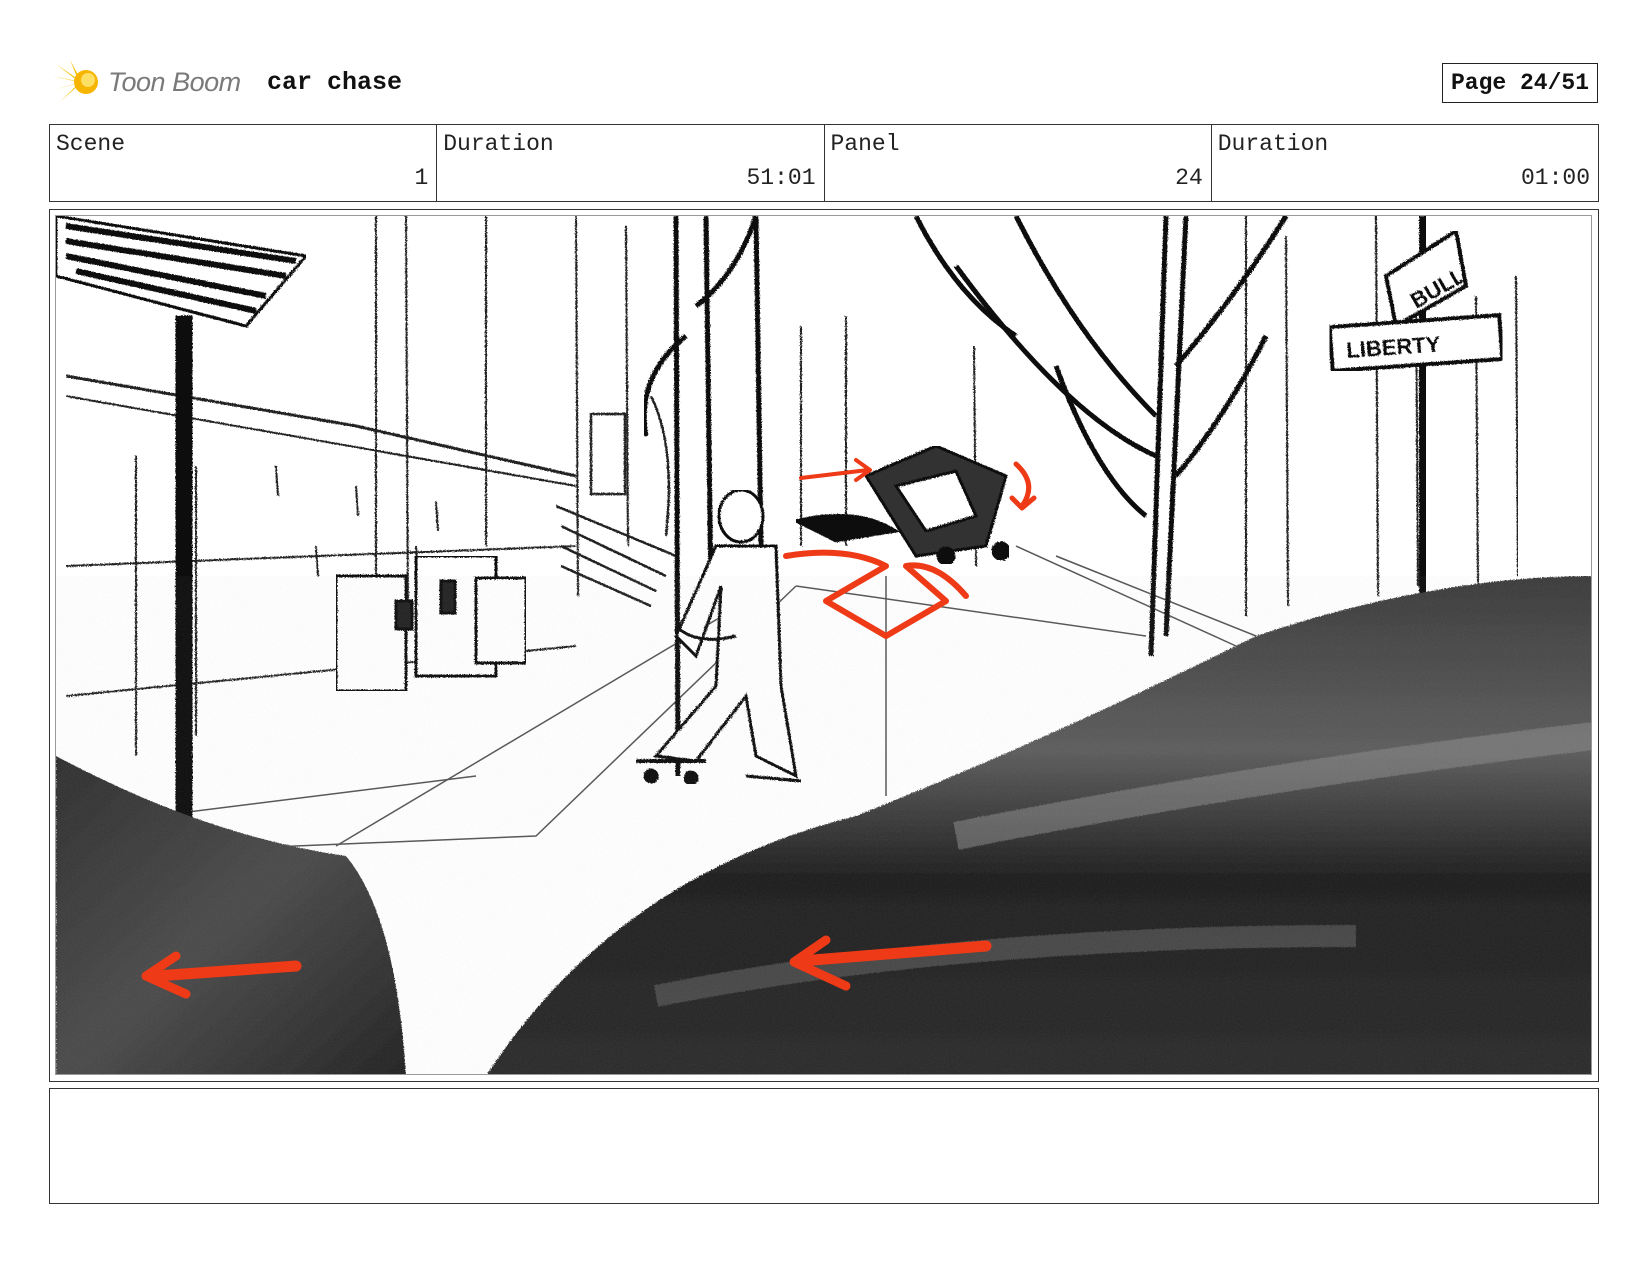 This screenshot has width=1650, height=1275. I want to click on scene-label: Scene, so click(91, 144).